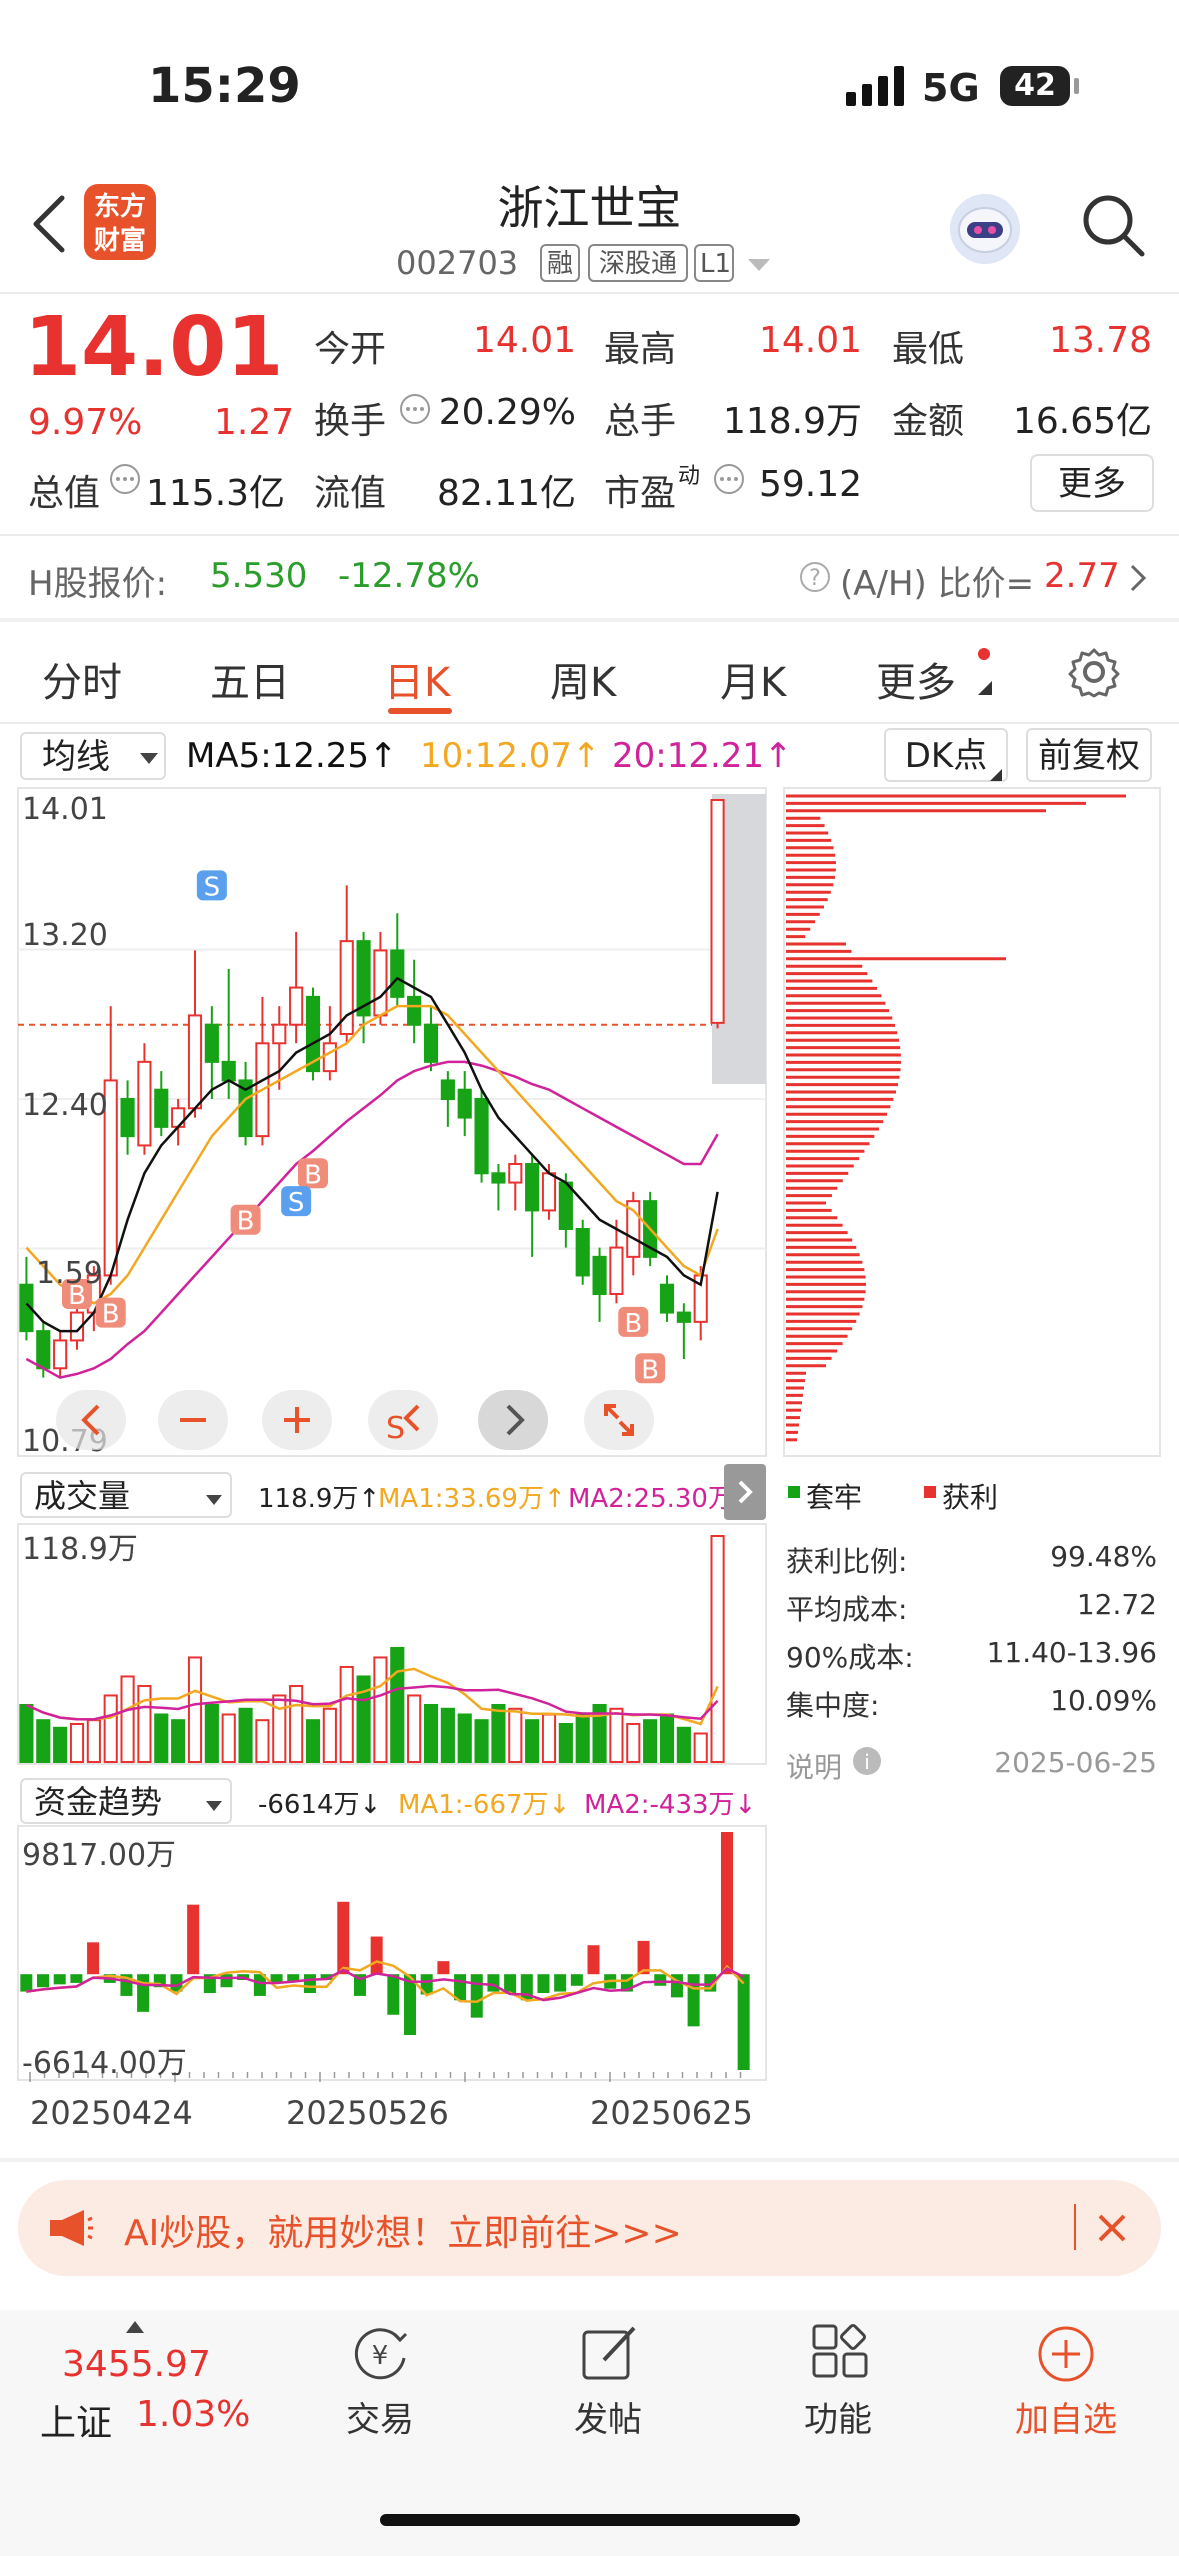  What do you see at coordinates (619, 1420) in the screenshot?
I see `fullscreen-icon` at bounding box center [619, 1420].